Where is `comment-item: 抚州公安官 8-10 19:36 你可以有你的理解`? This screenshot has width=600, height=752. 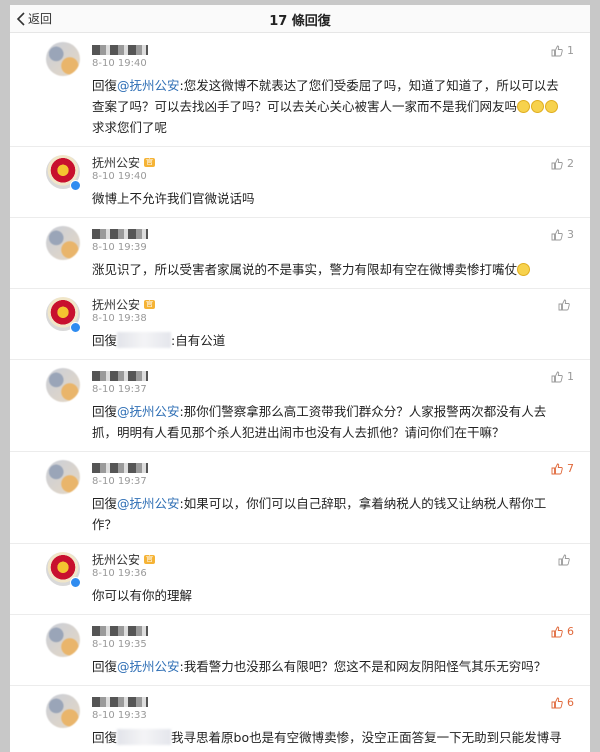 comment-item: 抚州公安官 8-10 19:36 你可以有你的理解 is located at coordinates (300, 579).